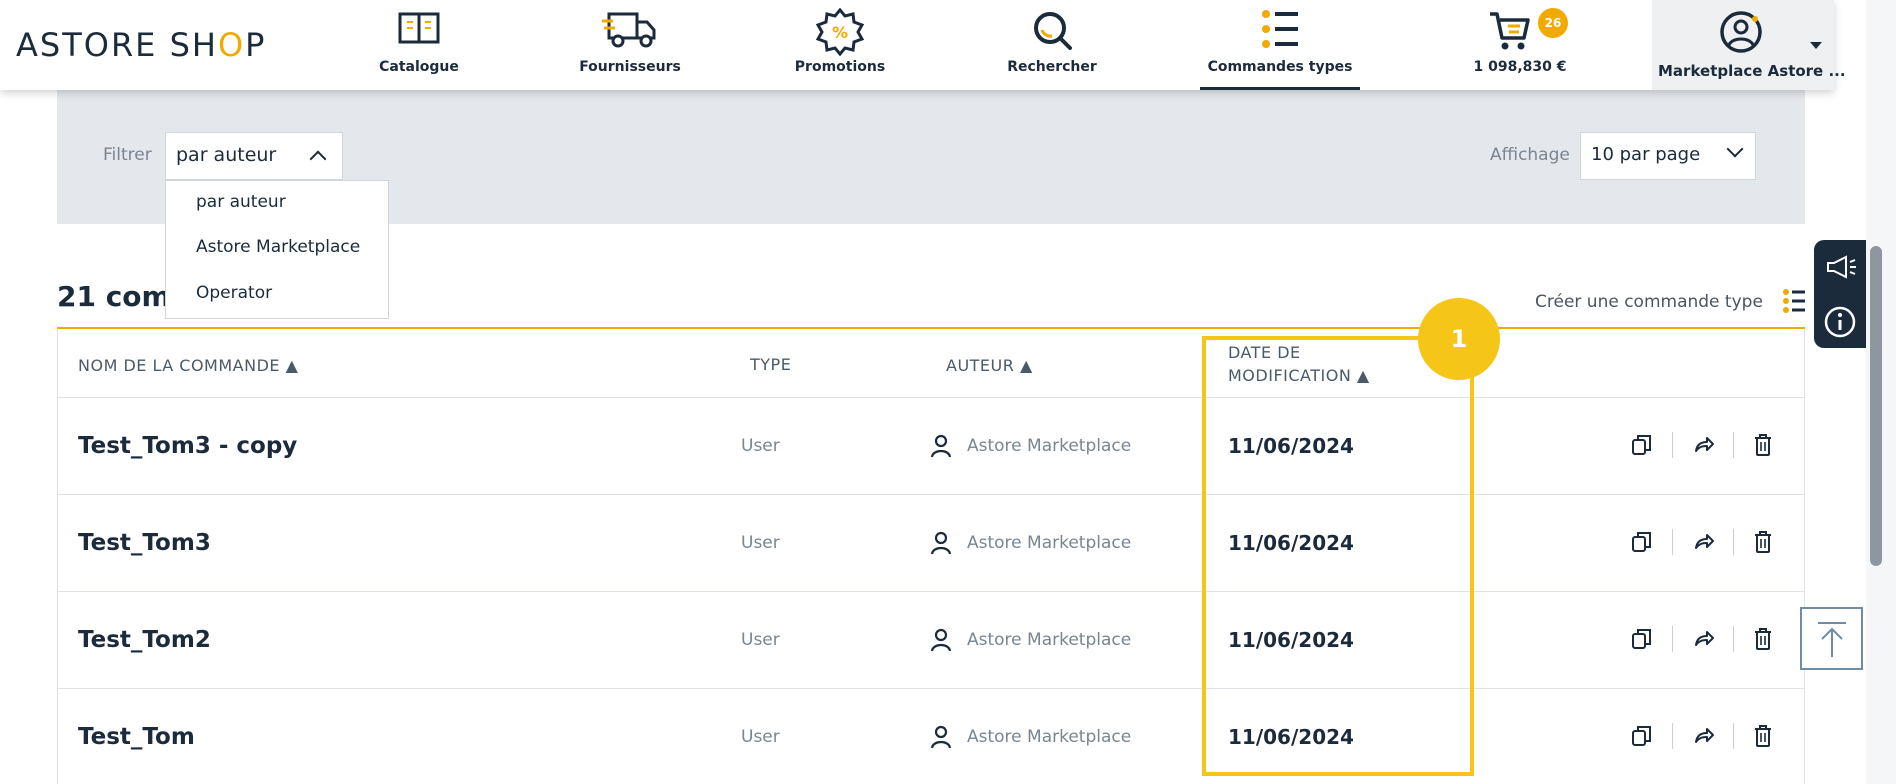  I want to click on nav-cart: 26 1 098,830 €, so click(1520, 45).